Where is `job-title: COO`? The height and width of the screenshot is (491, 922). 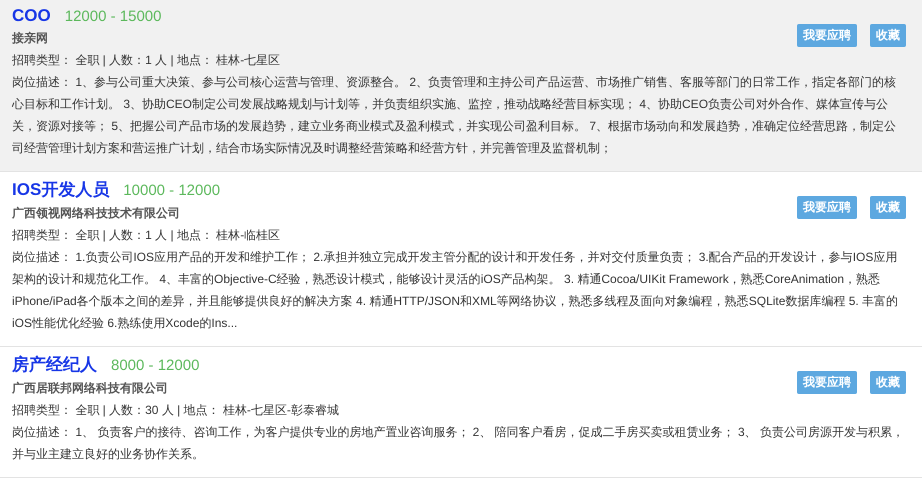
job-title: COO is located at coordinates (31, 16).